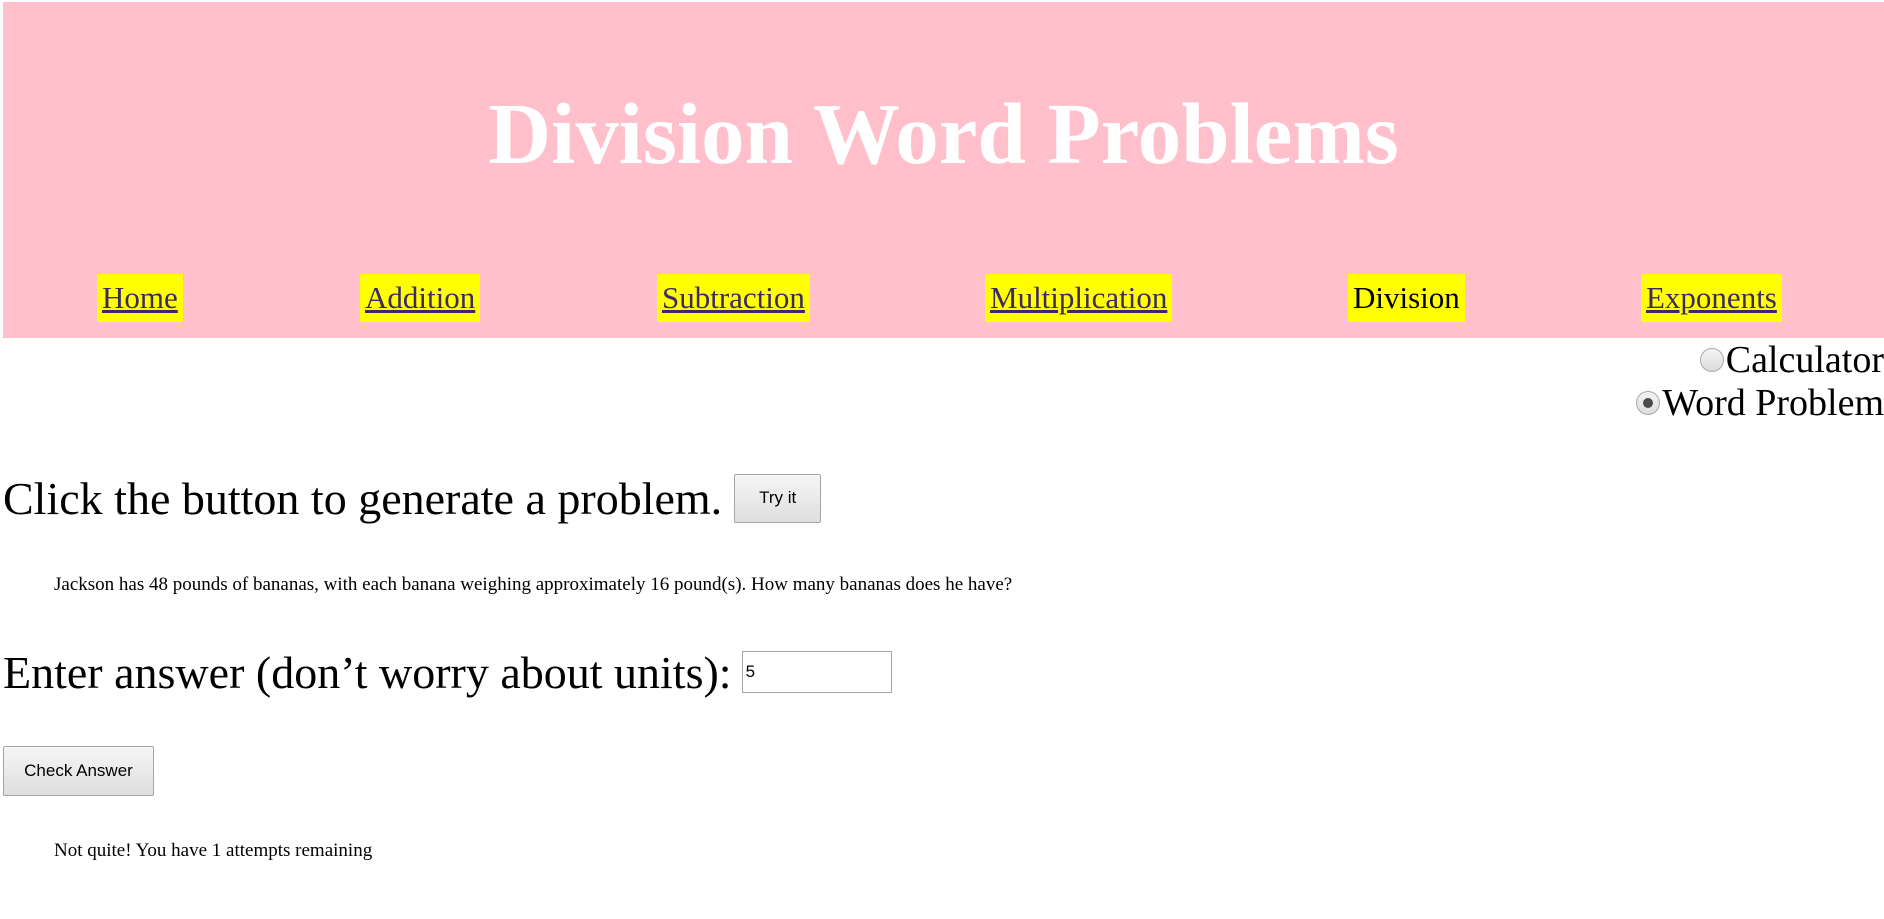 The width and height of the screenshot is (1884, 919). What do you see at coordinates (363, 498) in the screenshot?
I see `generate-prompt-text: Click the button to generate a problem.` at bounding box center [363, 498].